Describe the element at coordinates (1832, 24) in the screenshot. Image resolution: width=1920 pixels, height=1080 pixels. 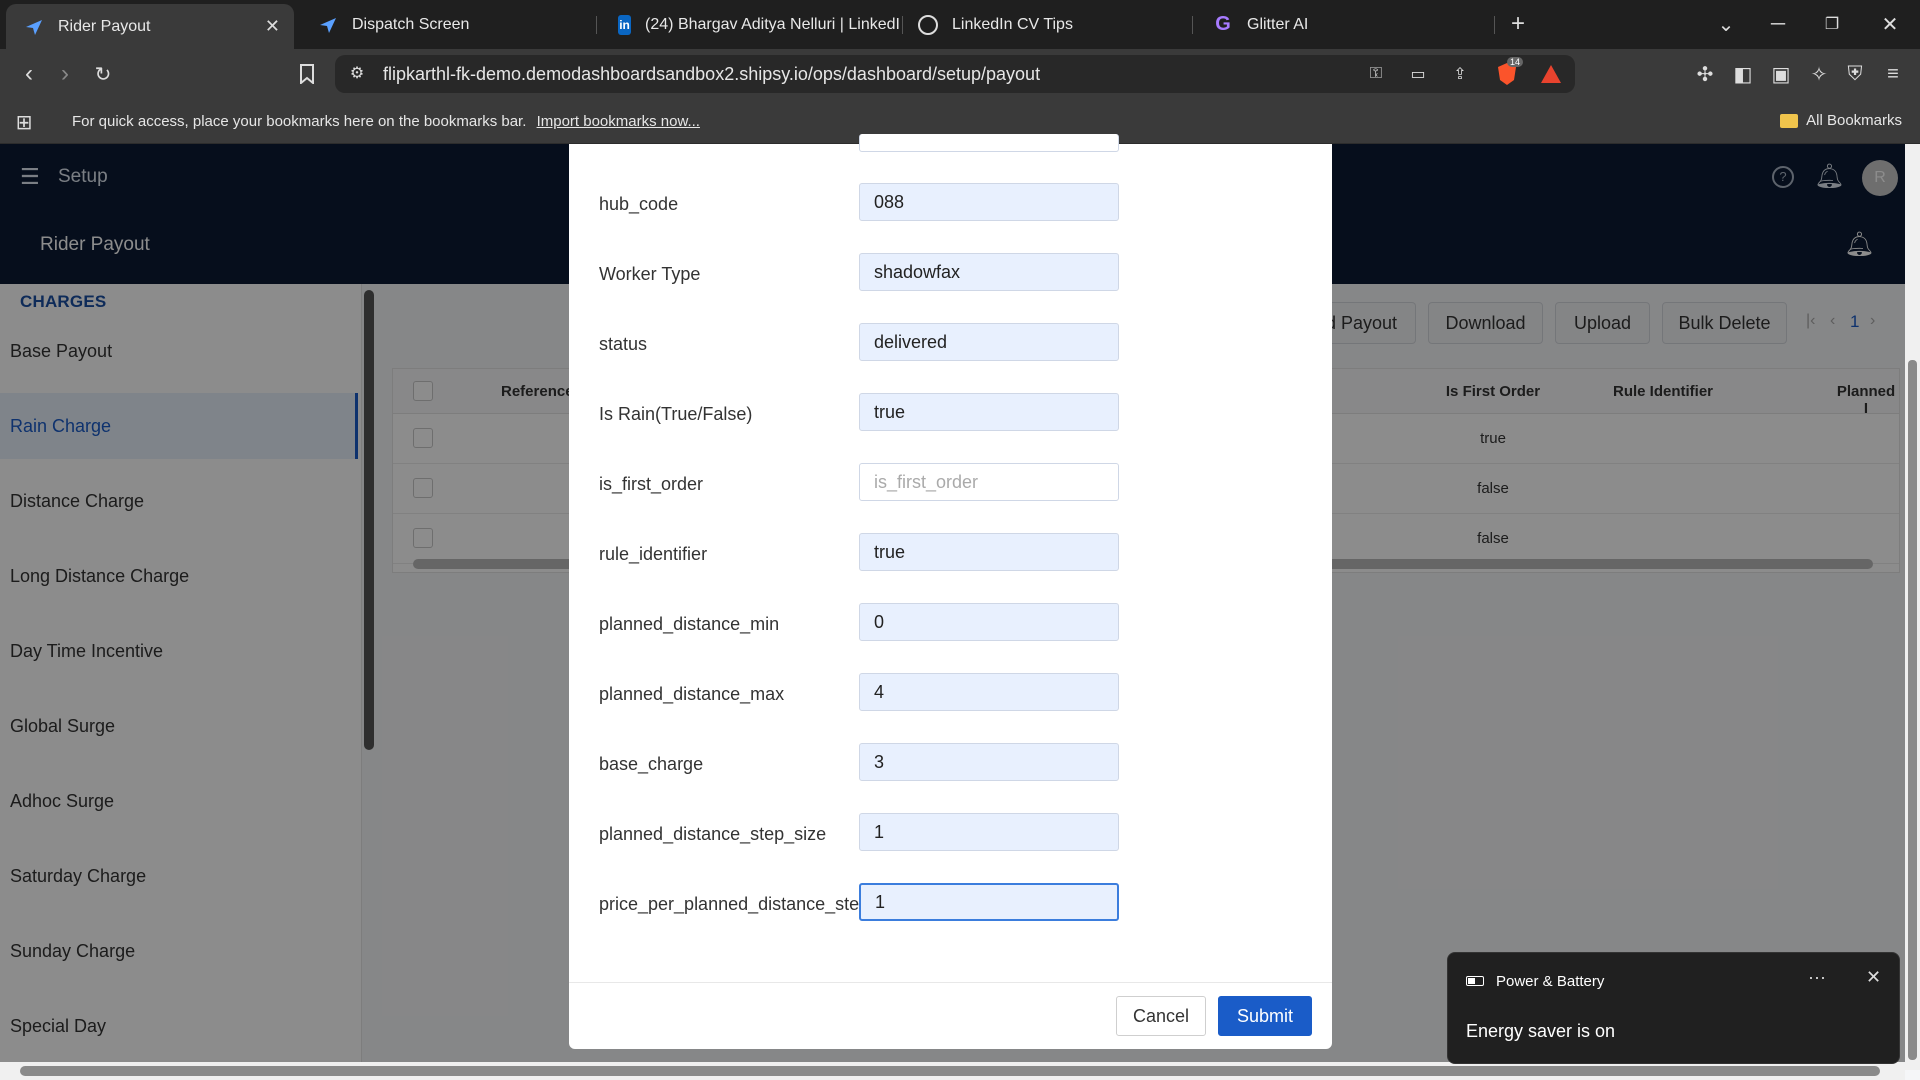
I see `restore-icon: ❐` at that location.